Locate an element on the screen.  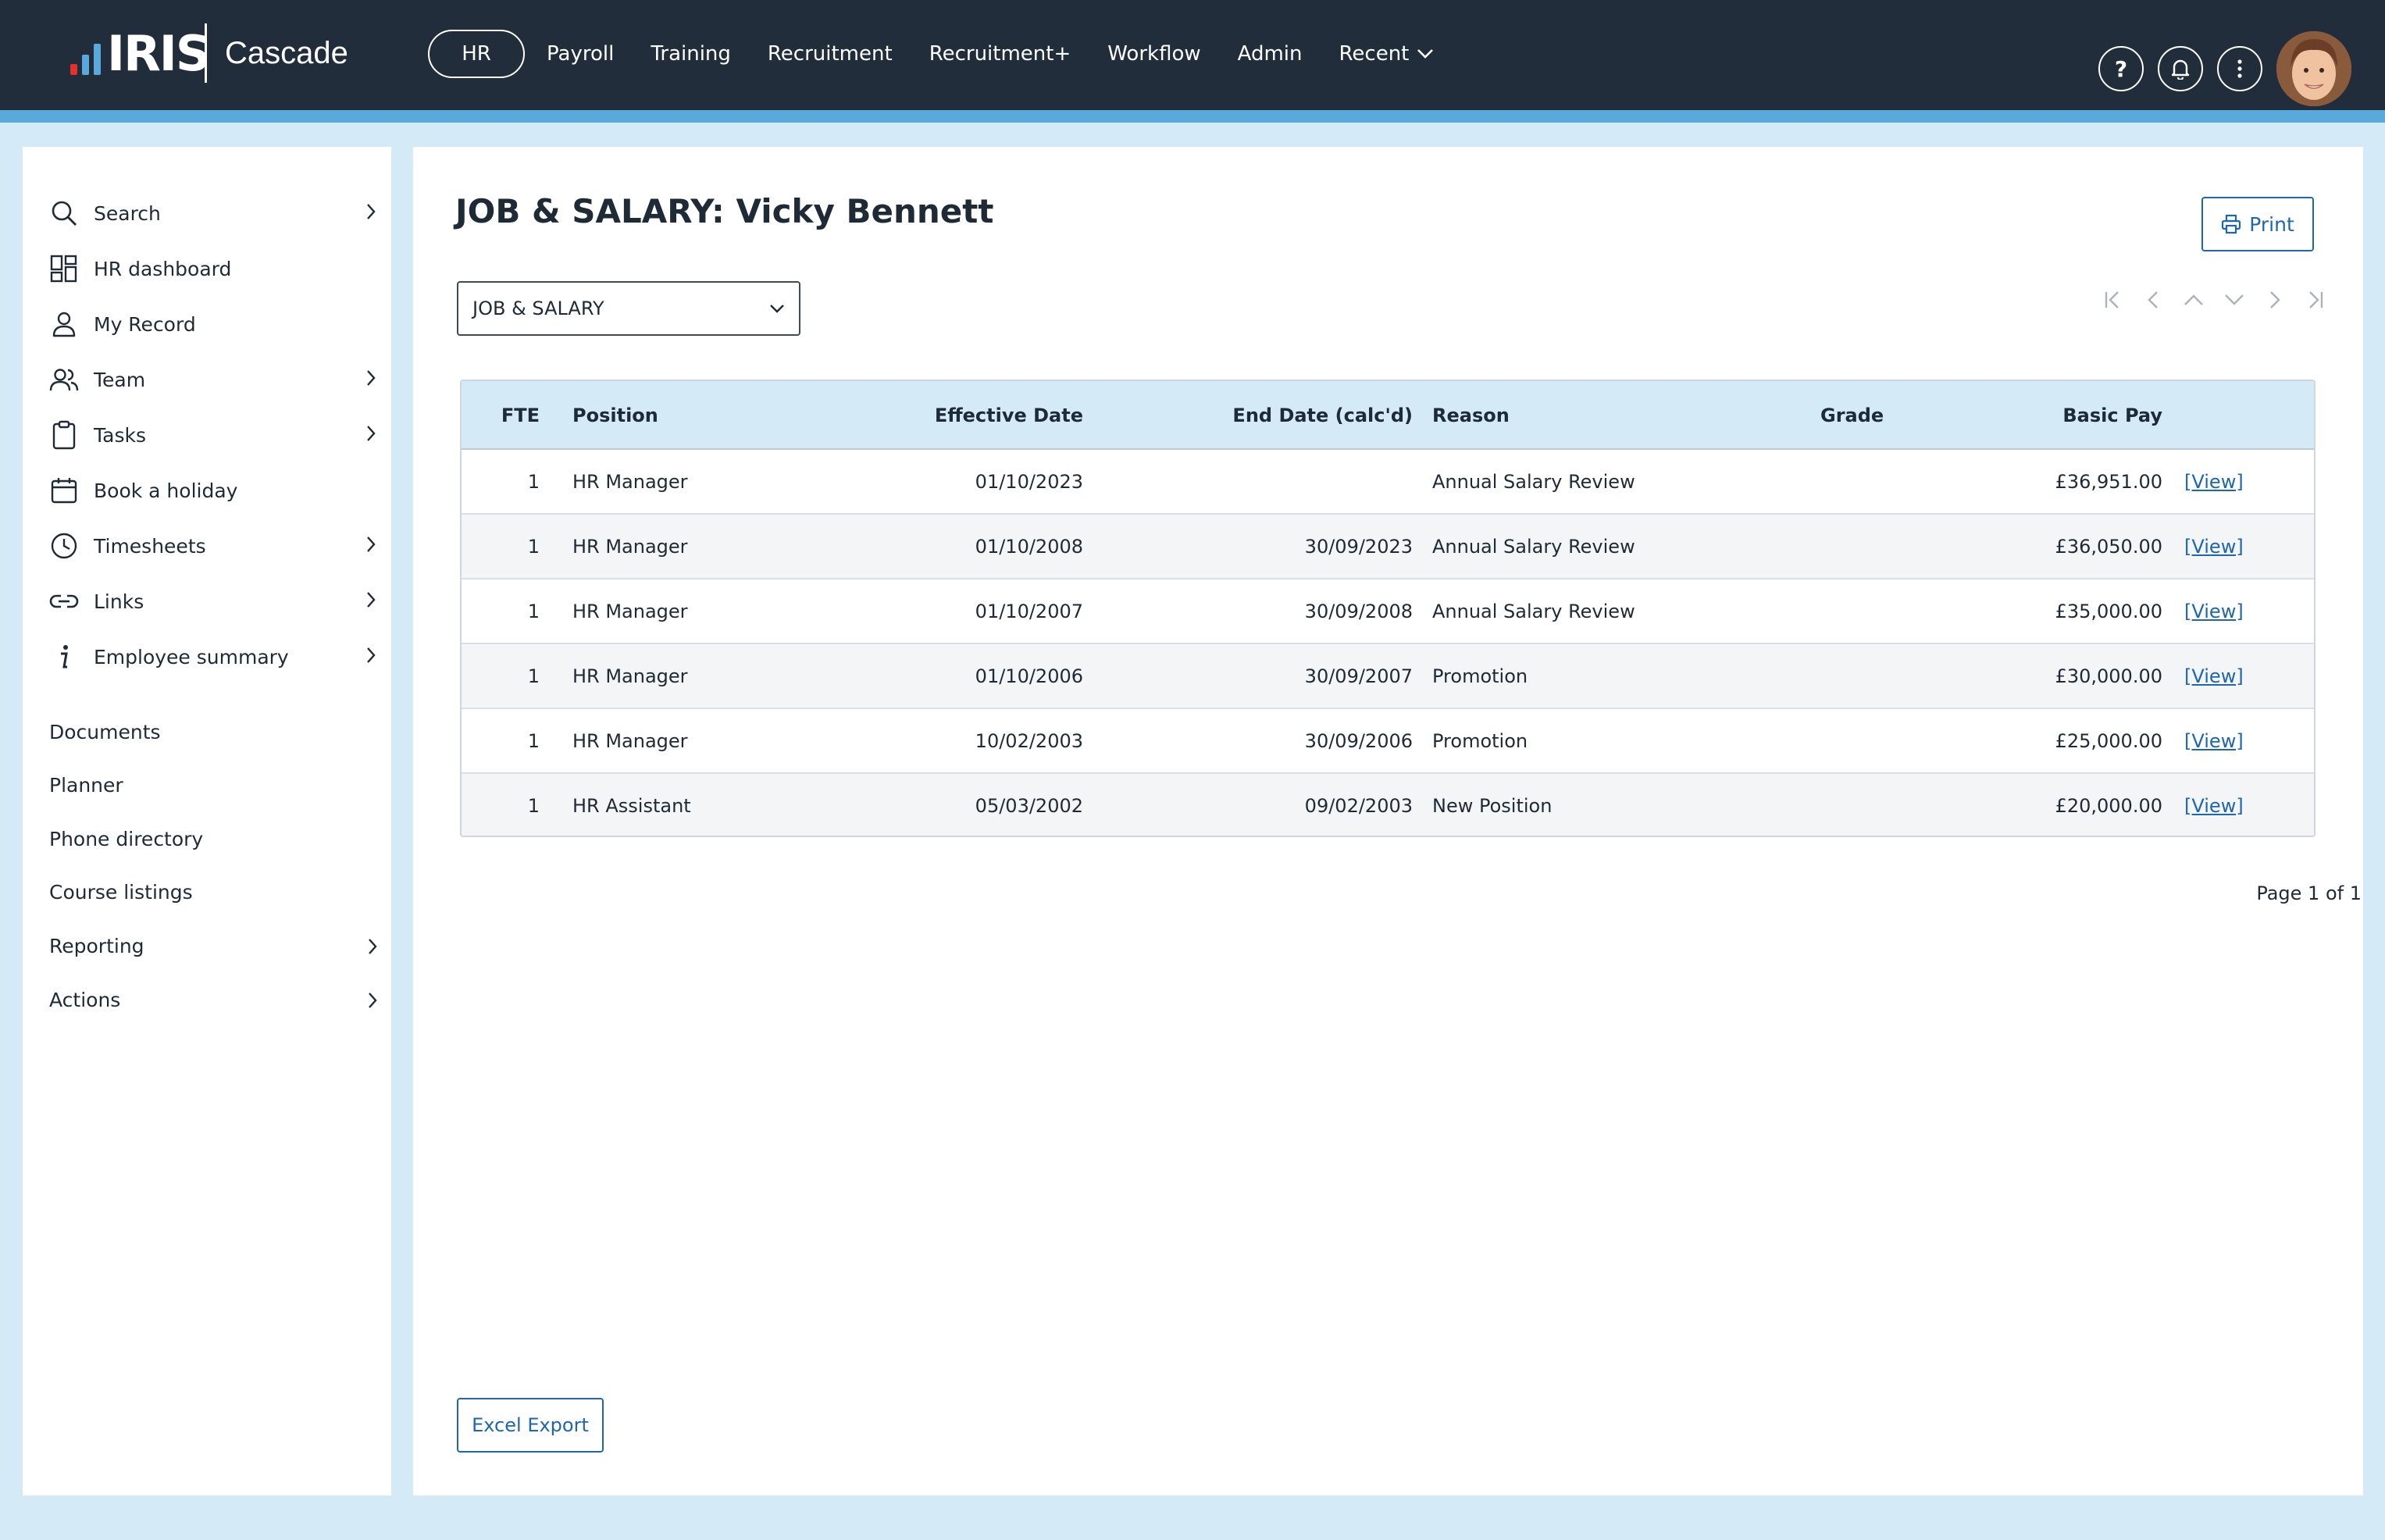
help-button: ? is located at coordinates (2121, 68).